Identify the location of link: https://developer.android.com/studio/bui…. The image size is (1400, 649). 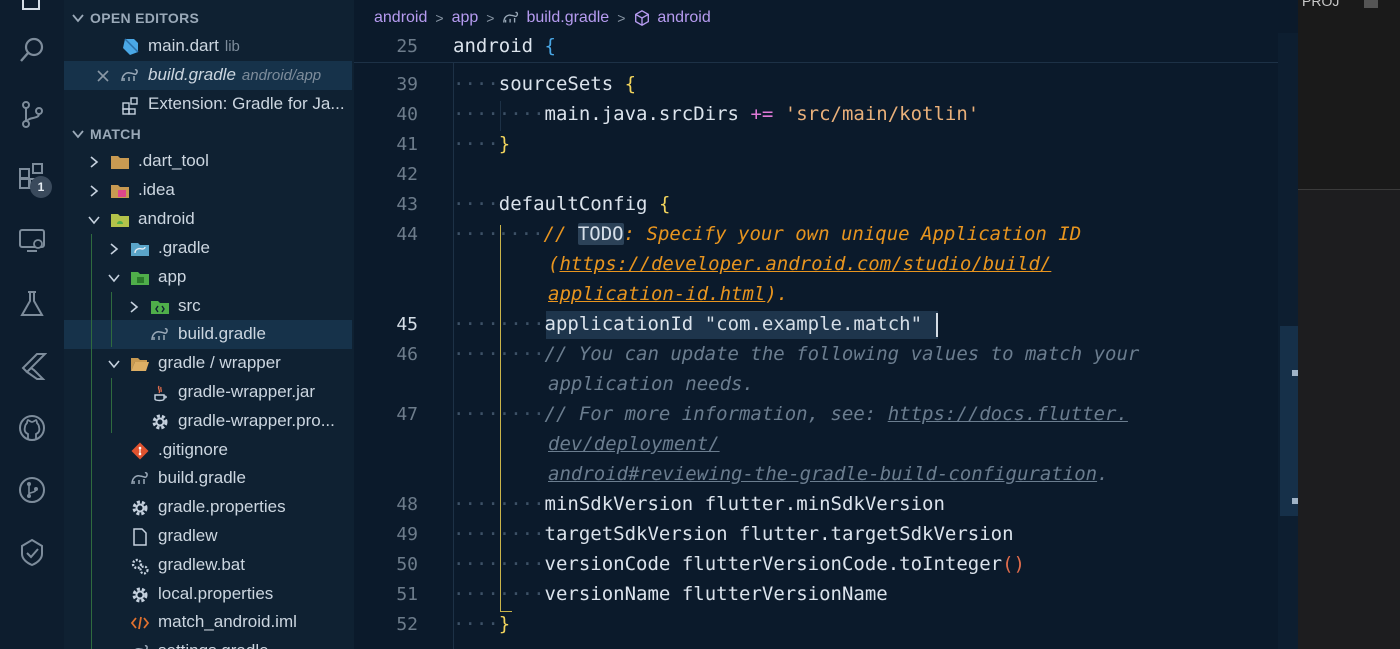
(805, 264).